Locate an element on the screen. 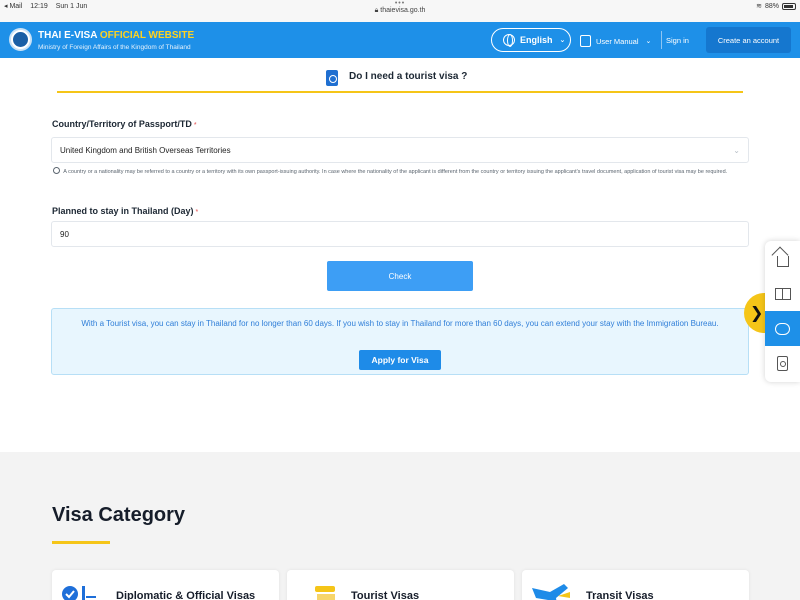  ministry-logo-icon is located at coordinates (20, 39).